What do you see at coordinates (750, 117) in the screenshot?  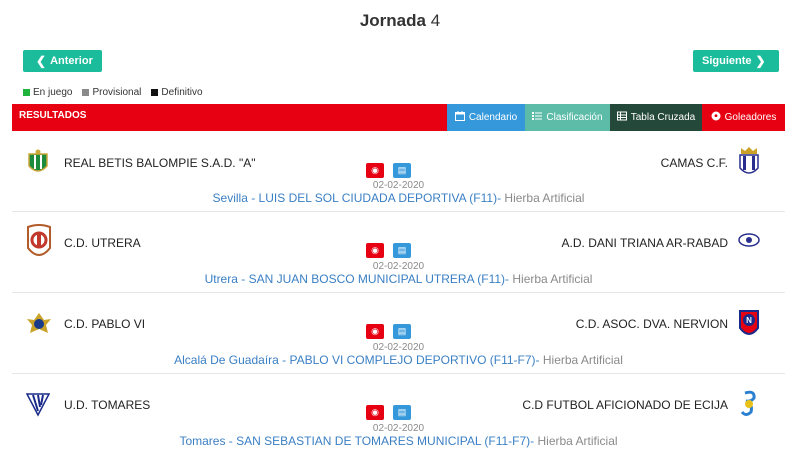 I see `tab-label: Goleadores` at bounding box center [750, 117].